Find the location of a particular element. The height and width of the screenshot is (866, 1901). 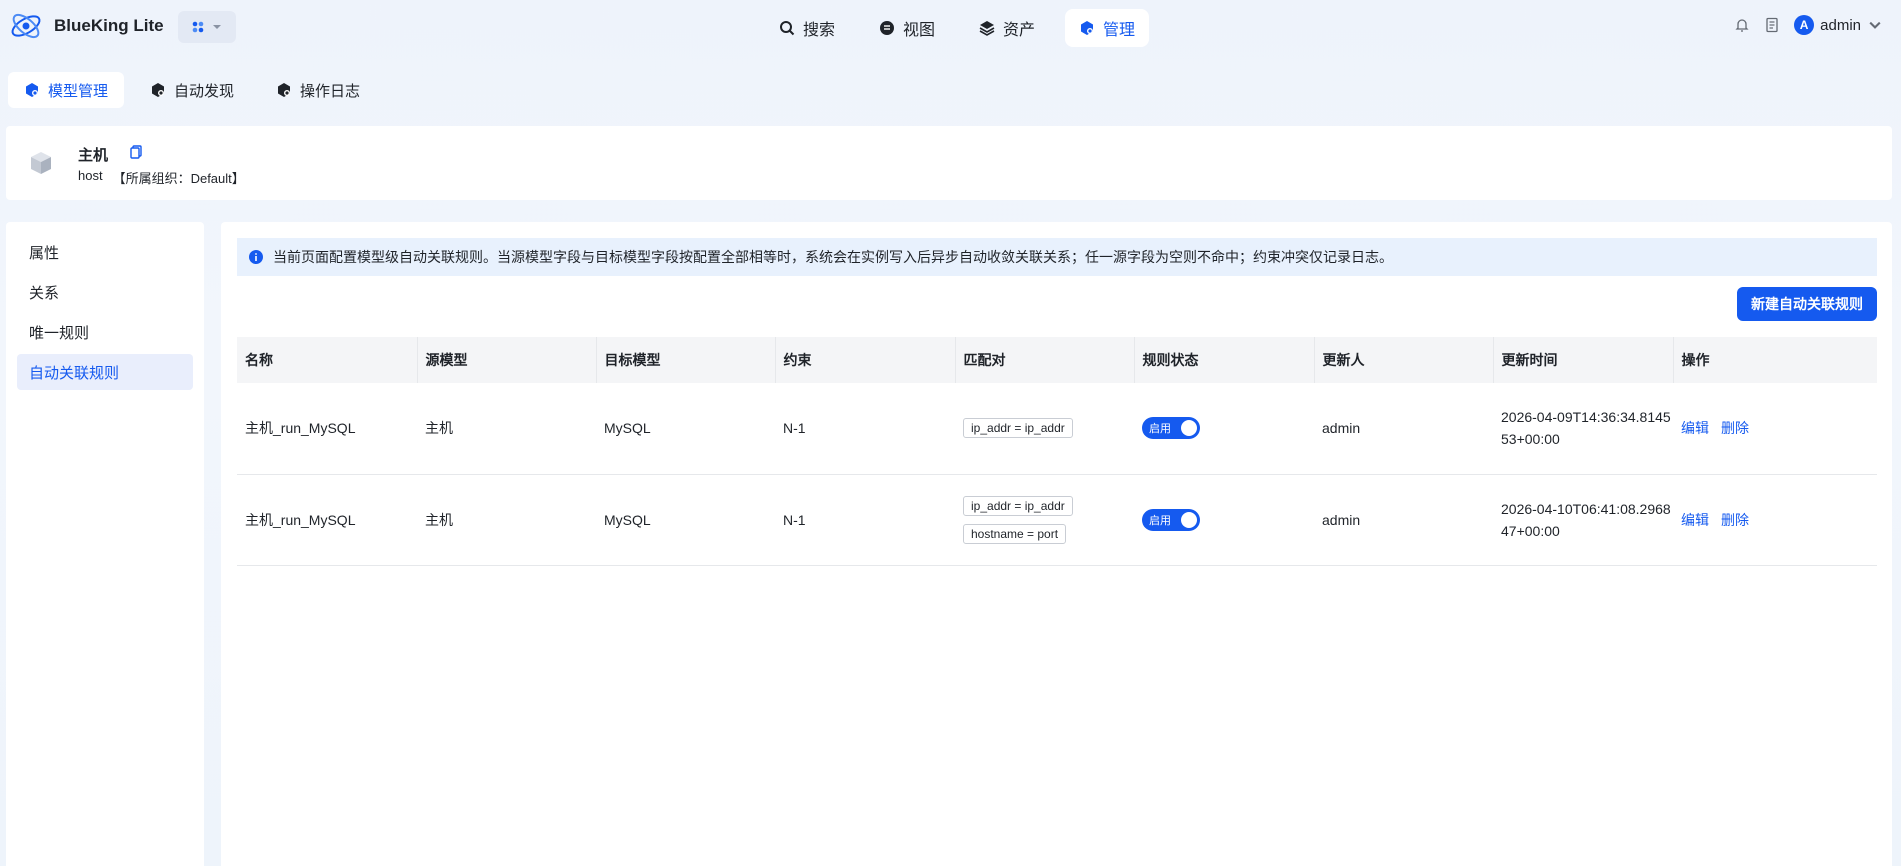

nav-label: 资产 is located at coordinates (1019, 30).